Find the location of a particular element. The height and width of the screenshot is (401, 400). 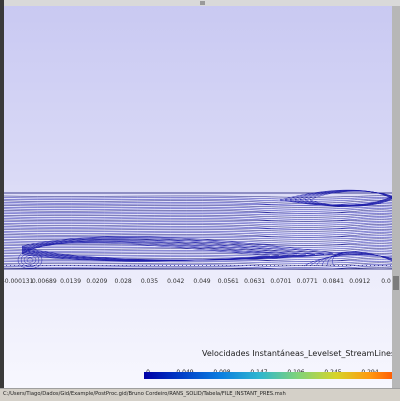

velocity-colorbar is located at coordinates (272, 375).